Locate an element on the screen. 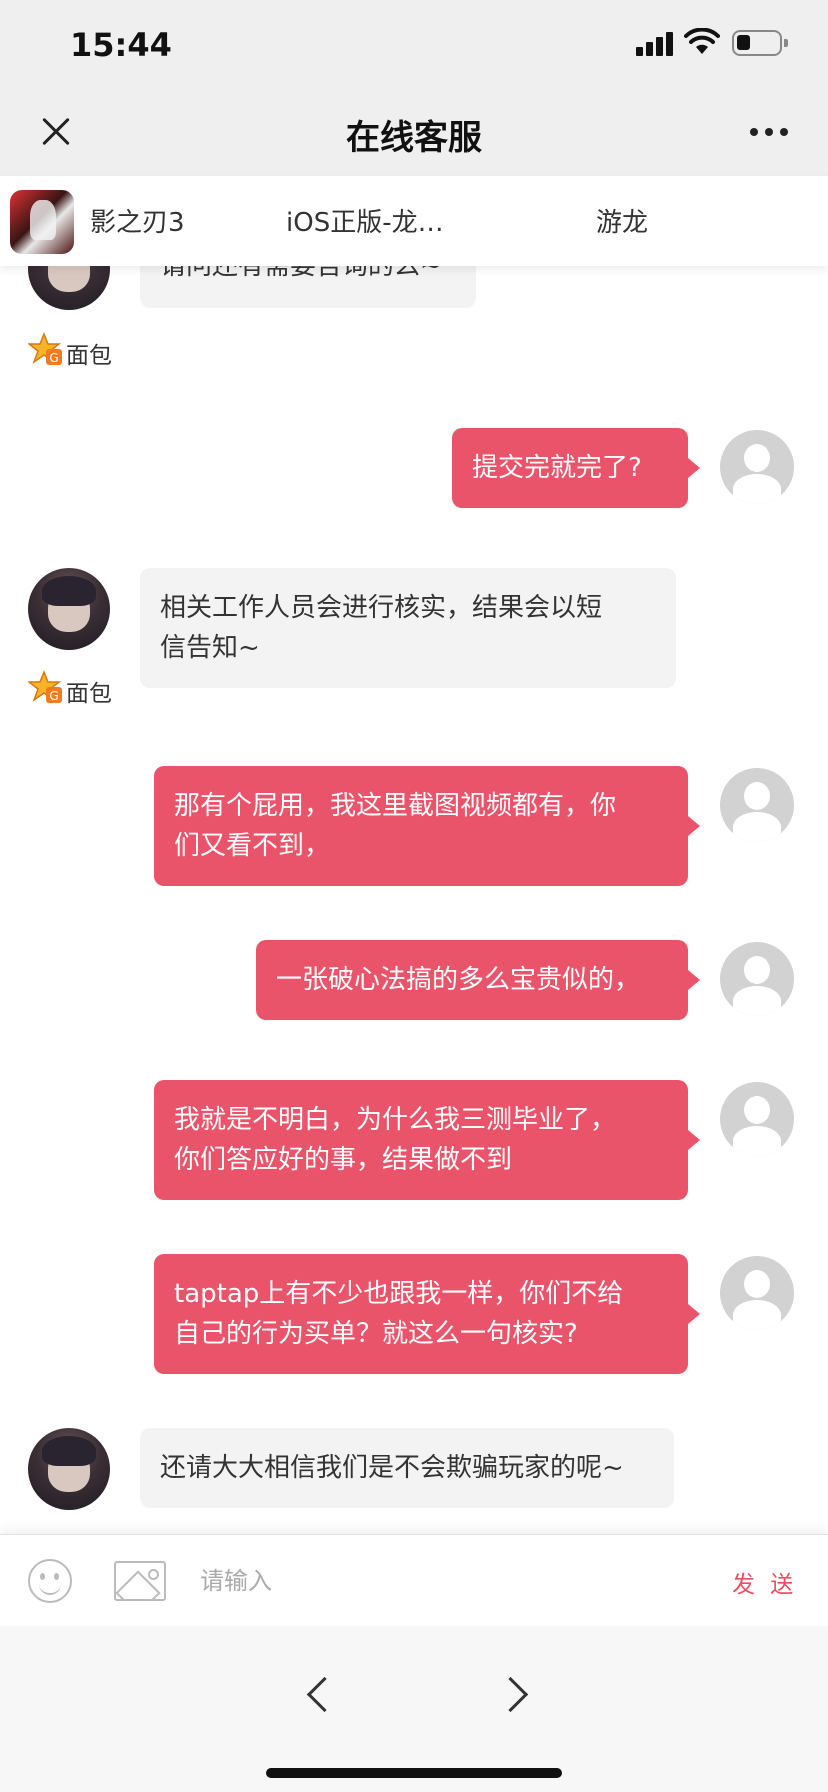 The image size is (828, 1792). message-text: 请问还有需要咨询的么~ is located at coordinates (301, 273).